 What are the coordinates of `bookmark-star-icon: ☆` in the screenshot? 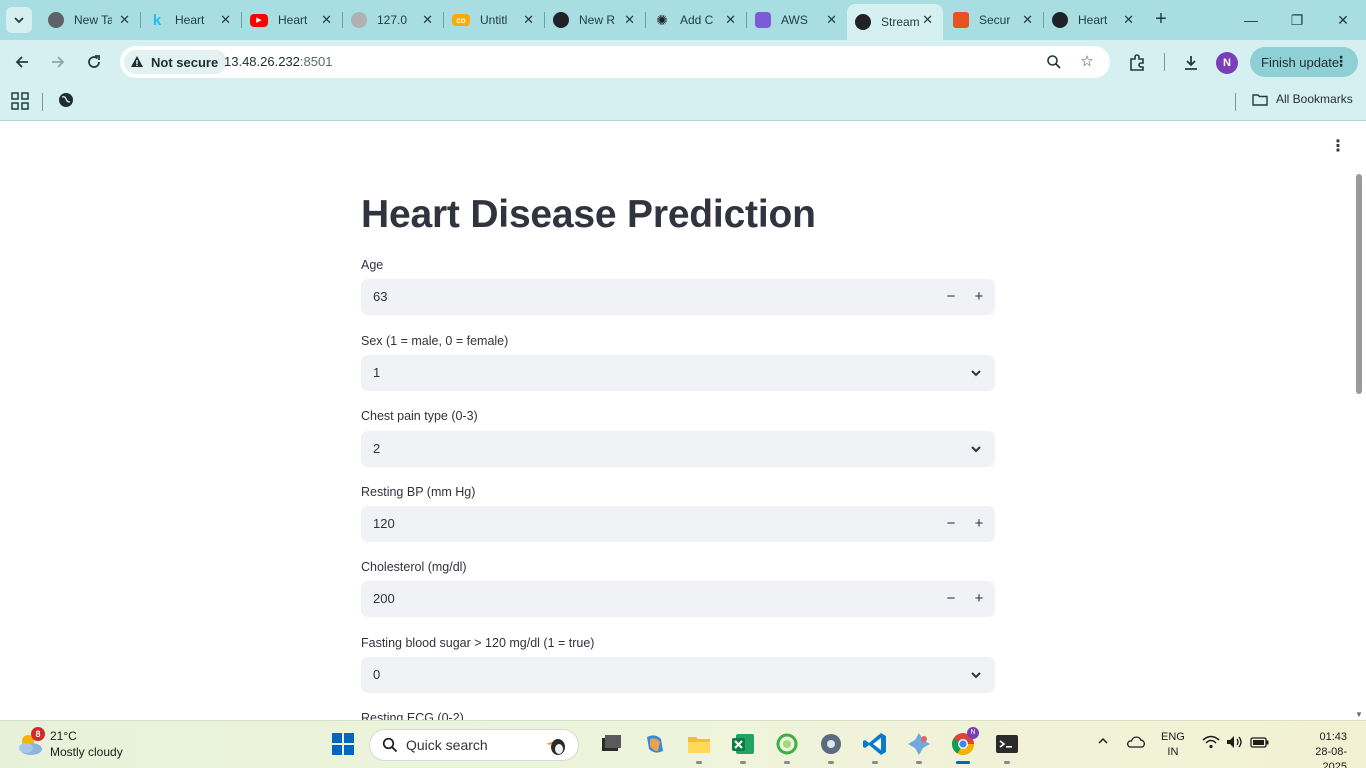 It's located at (1087, 62).